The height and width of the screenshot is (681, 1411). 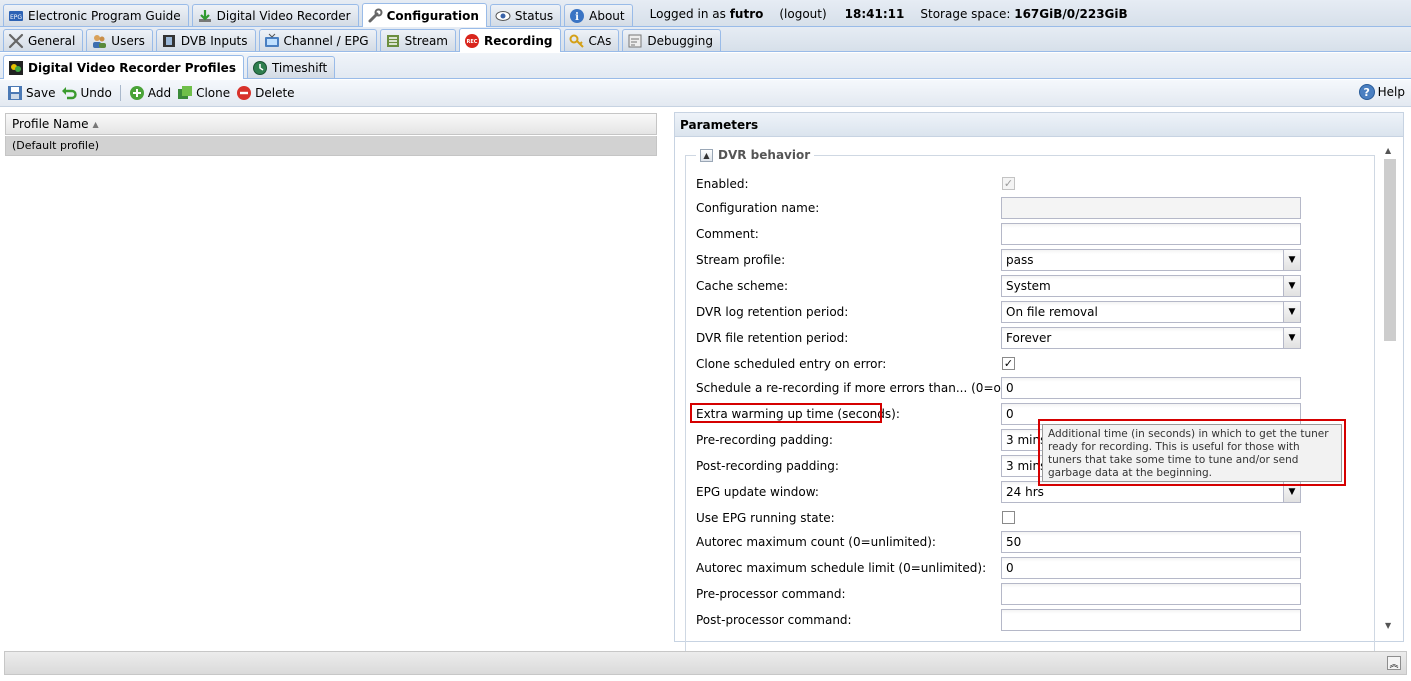 I want to click on tab-label: Debugging, so click(x=680, y=40).